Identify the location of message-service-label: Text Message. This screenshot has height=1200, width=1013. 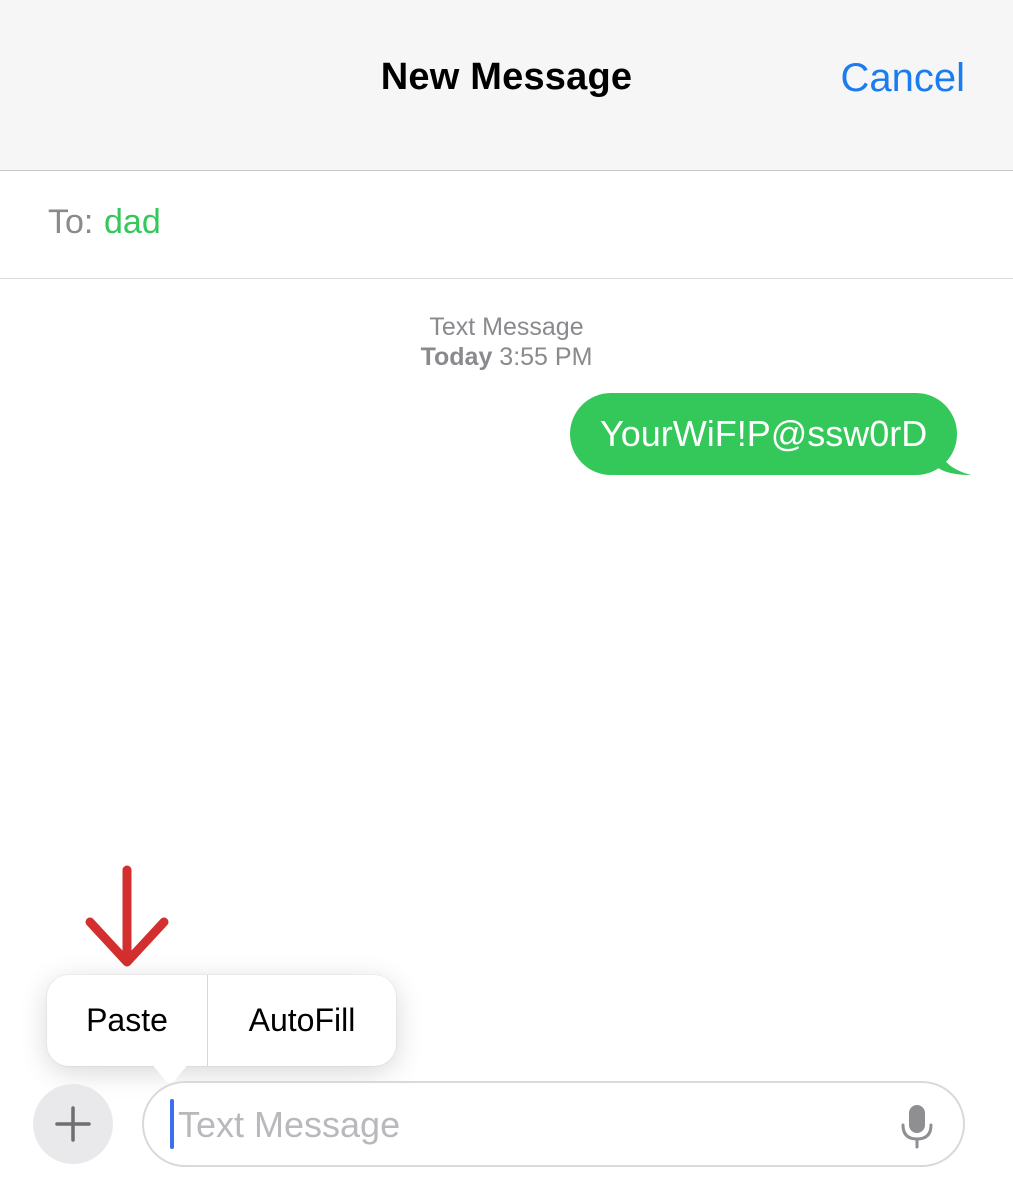
(506, 327).